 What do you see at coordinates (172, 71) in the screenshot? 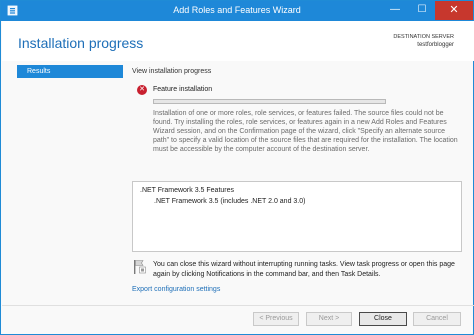
I see `section-label: View installation progress` at bounding box center [172, 71].